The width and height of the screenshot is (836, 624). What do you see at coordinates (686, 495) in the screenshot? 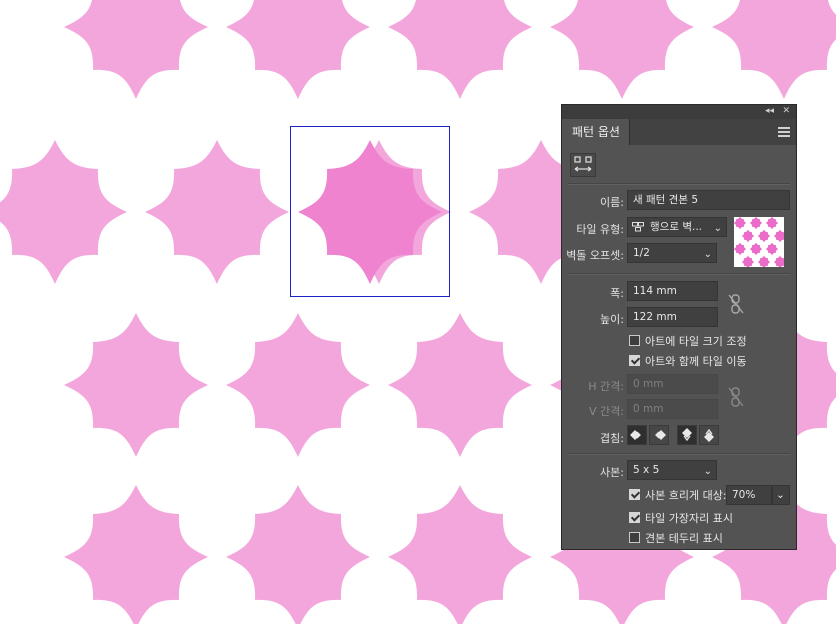
I see `dim-copies-label: 사본 흐리게 대상:` at bounding box center [686, 495].